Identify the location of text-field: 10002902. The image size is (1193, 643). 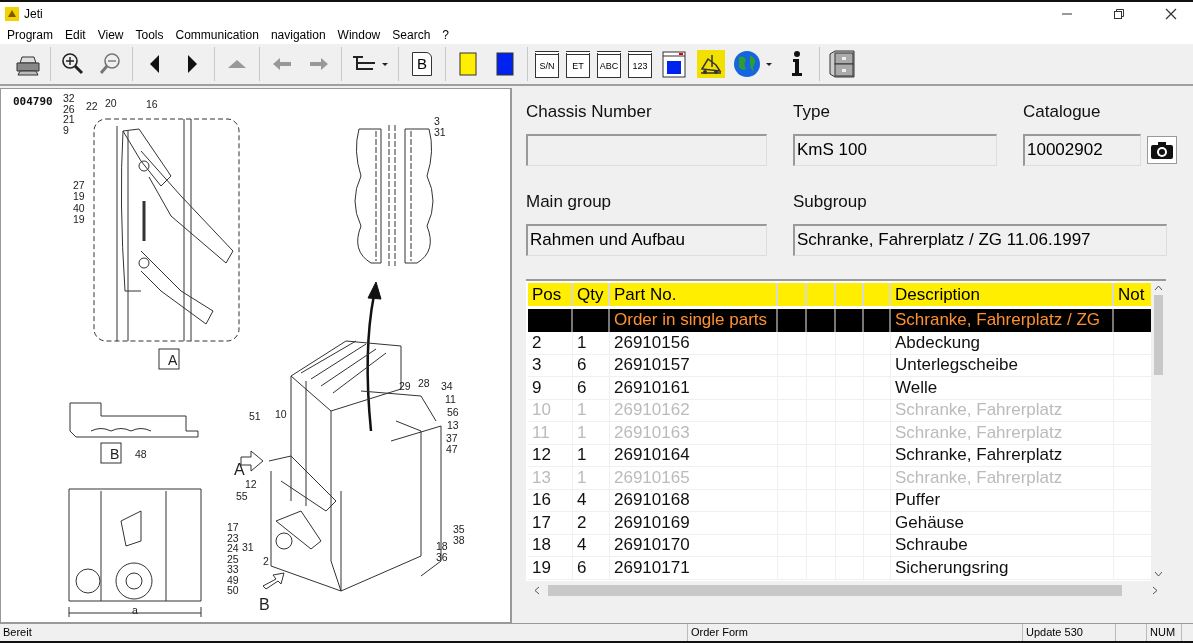
(1082, 150).